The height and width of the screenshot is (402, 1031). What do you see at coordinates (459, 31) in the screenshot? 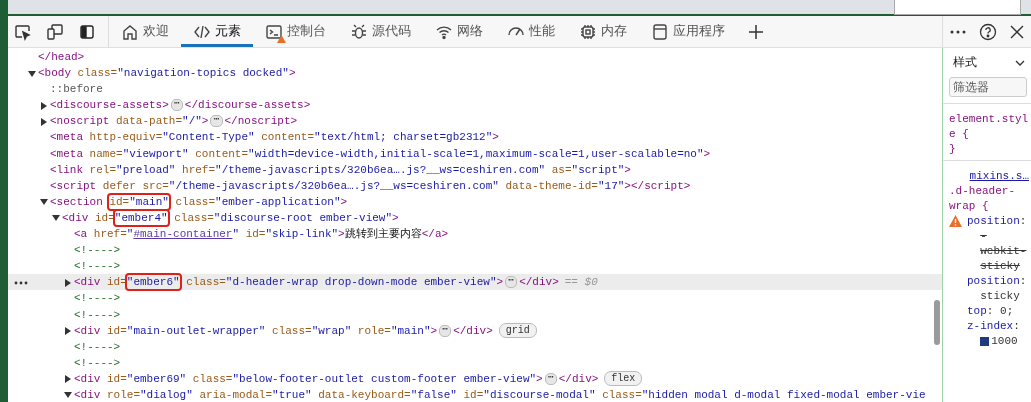
I see `panel-tab: 网络` at bounding box center [459, 31].